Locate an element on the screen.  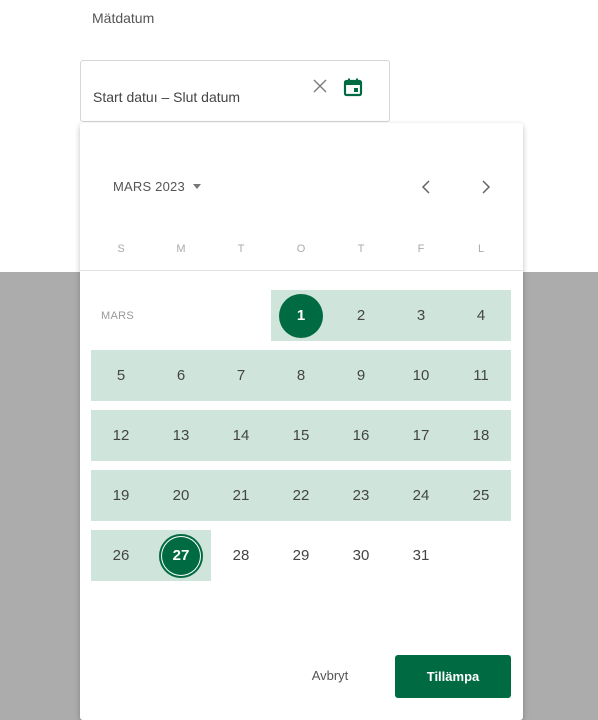
day-cell: 11 is located at coordinates (481, 375).